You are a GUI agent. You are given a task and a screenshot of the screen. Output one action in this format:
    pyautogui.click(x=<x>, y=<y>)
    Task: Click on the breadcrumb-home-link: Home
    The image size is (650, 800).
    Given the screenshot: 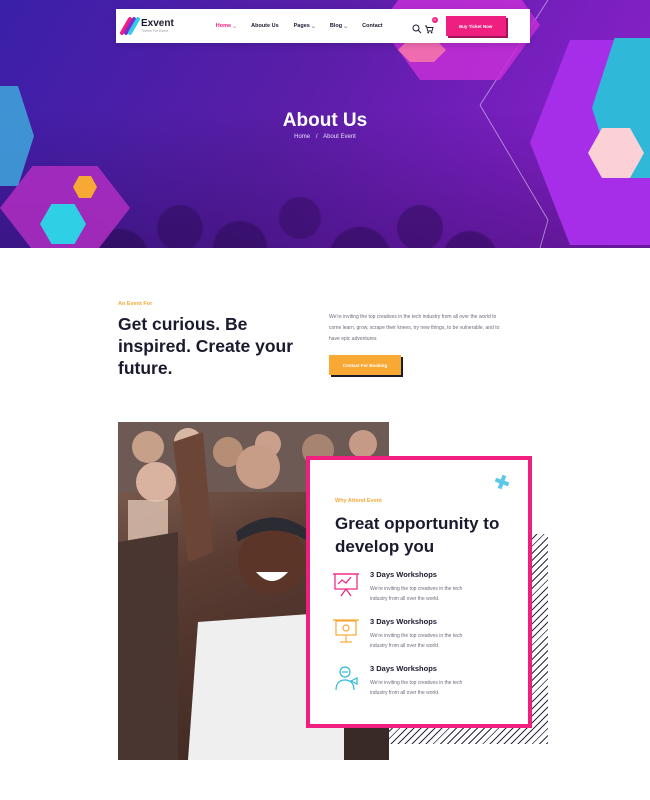 What is the action you would take?
    pyautogui.click(x=302, y=137)
    